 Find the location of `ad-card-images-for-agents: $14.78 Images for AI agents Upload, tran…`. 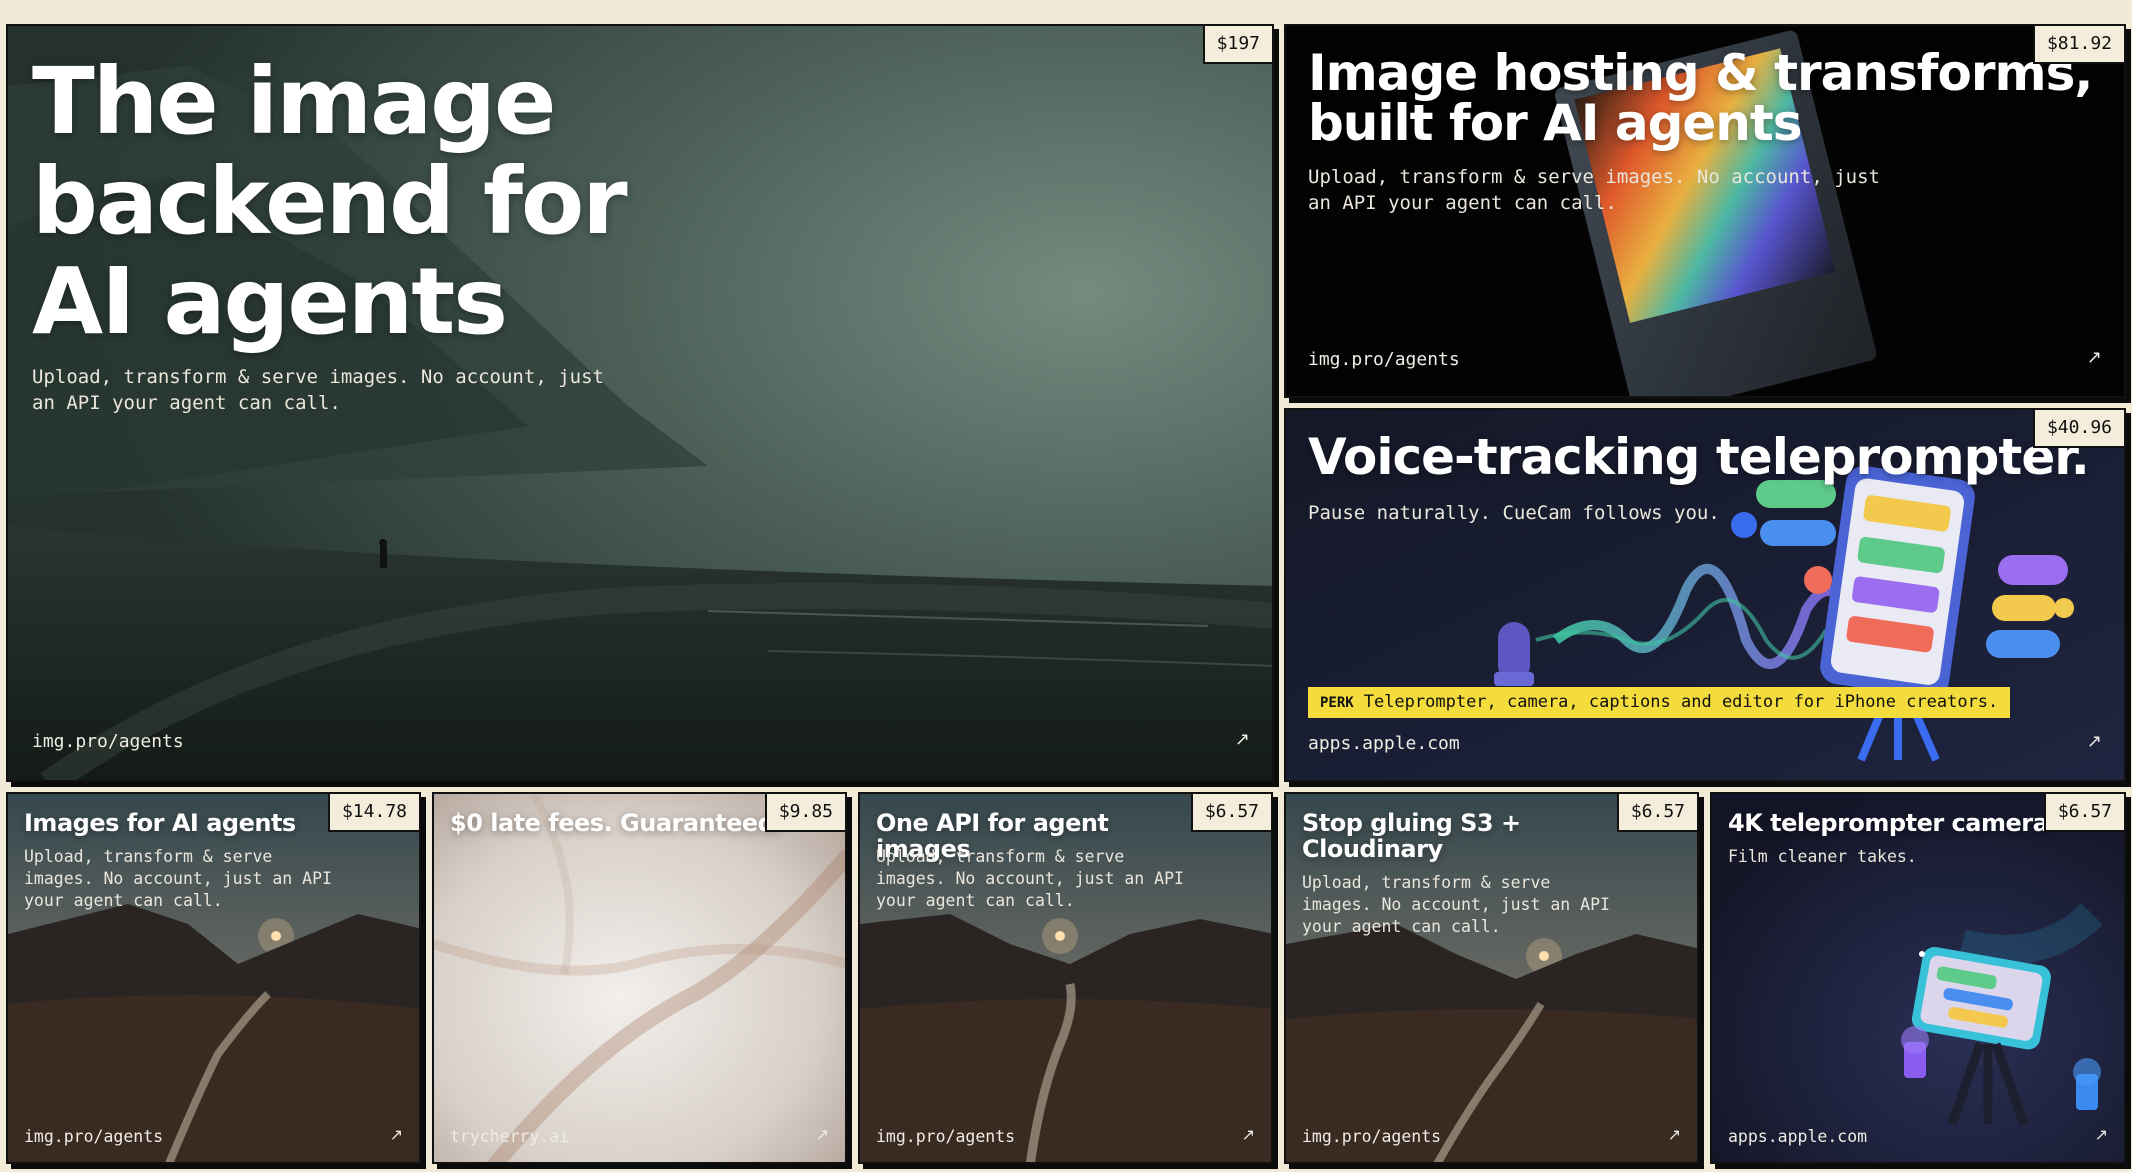

ad-card-images-for-agents: $14.78 Images for AI agents Upload, tran… is located at coordinates (213, 978).